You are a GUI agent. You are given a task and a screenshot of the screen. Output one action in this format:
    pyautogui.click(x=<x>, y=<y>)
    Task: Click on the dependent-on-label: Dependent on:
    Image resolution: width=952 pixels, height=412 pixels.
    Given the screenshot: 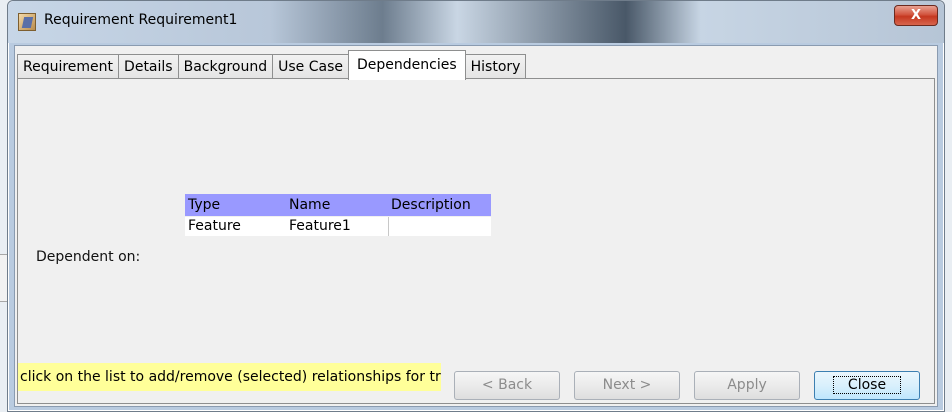 What is the action you would take?
    pyautogui.click(x=88, y=257)
    